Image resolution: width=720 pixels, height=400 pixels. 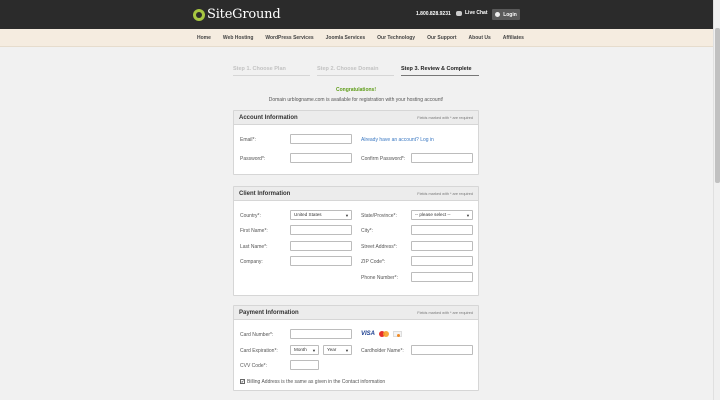 I want to click on first-name-input, so click(x=321, y=230).